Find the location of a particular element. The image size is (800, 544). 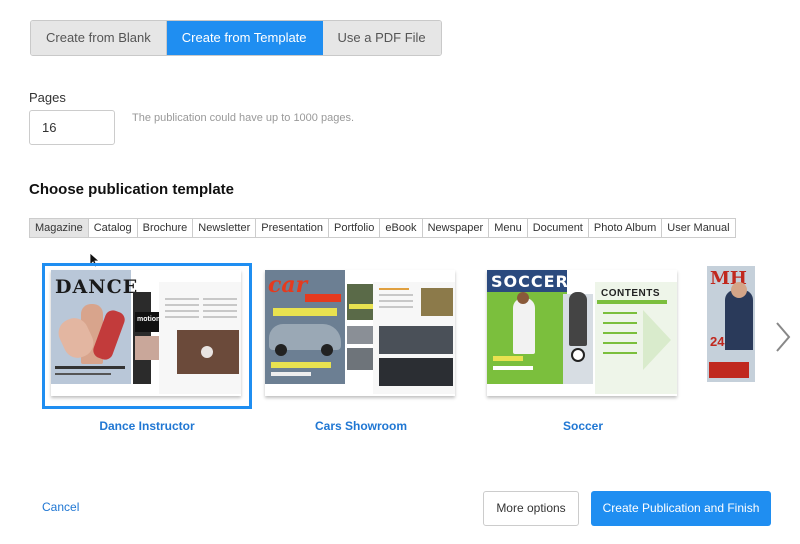

category-tab-portfolio: Portfolio is located at coordinates (355, 228).